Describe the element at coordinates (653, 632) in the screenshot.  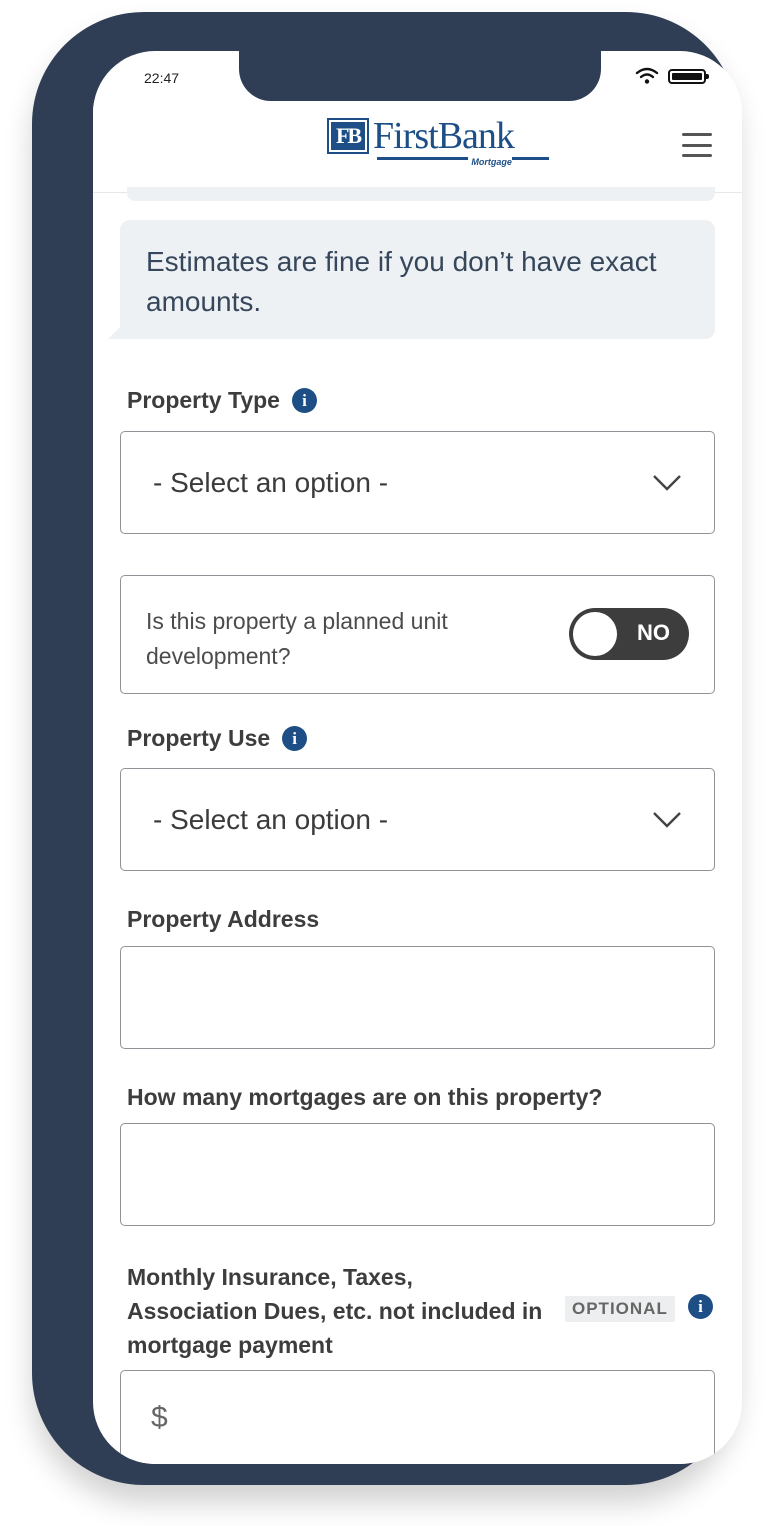
I see `toggle-label: NO` at that location.